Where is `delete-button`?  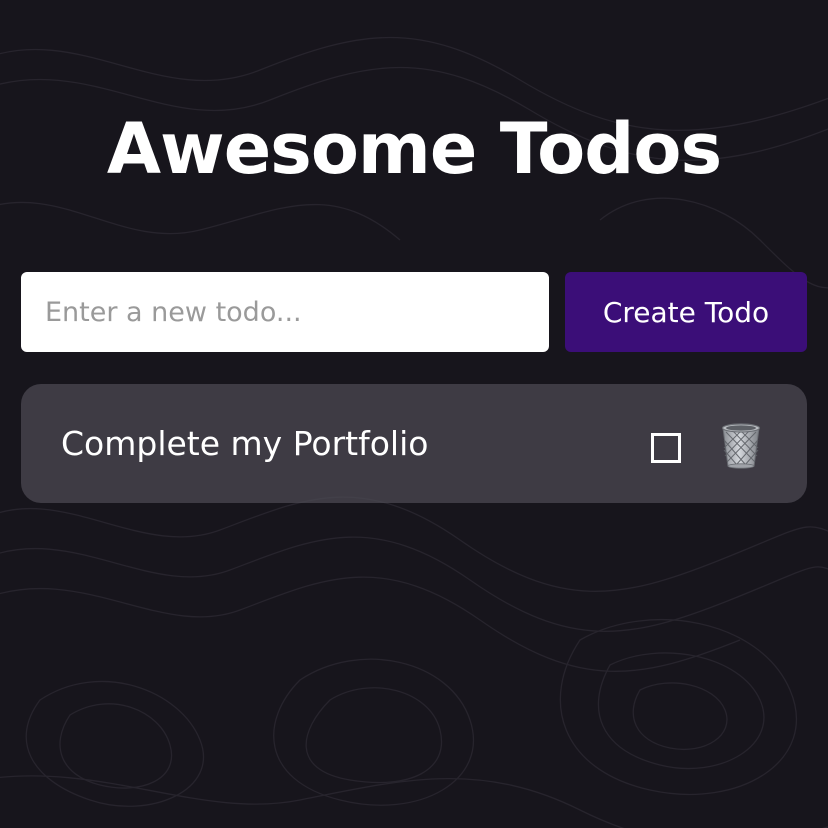
delete-button is located at coordinates (741, 444).